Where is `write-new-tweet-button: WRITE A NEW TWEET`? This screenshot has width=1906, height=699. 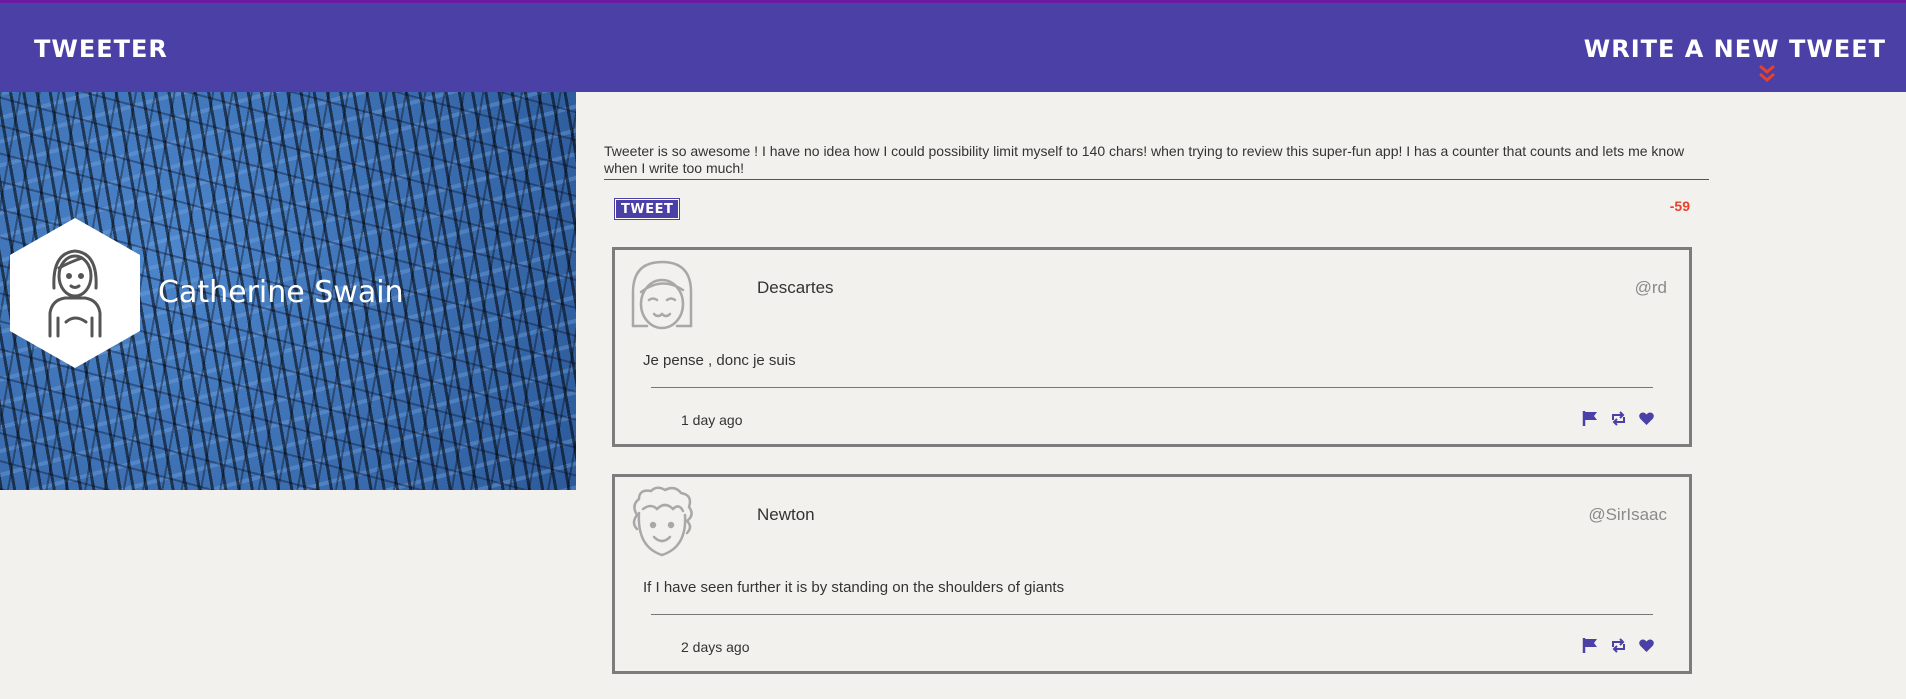 write-new-tweet-button: WRITE A NEW TWEET is located at coordinates (1735, 49).